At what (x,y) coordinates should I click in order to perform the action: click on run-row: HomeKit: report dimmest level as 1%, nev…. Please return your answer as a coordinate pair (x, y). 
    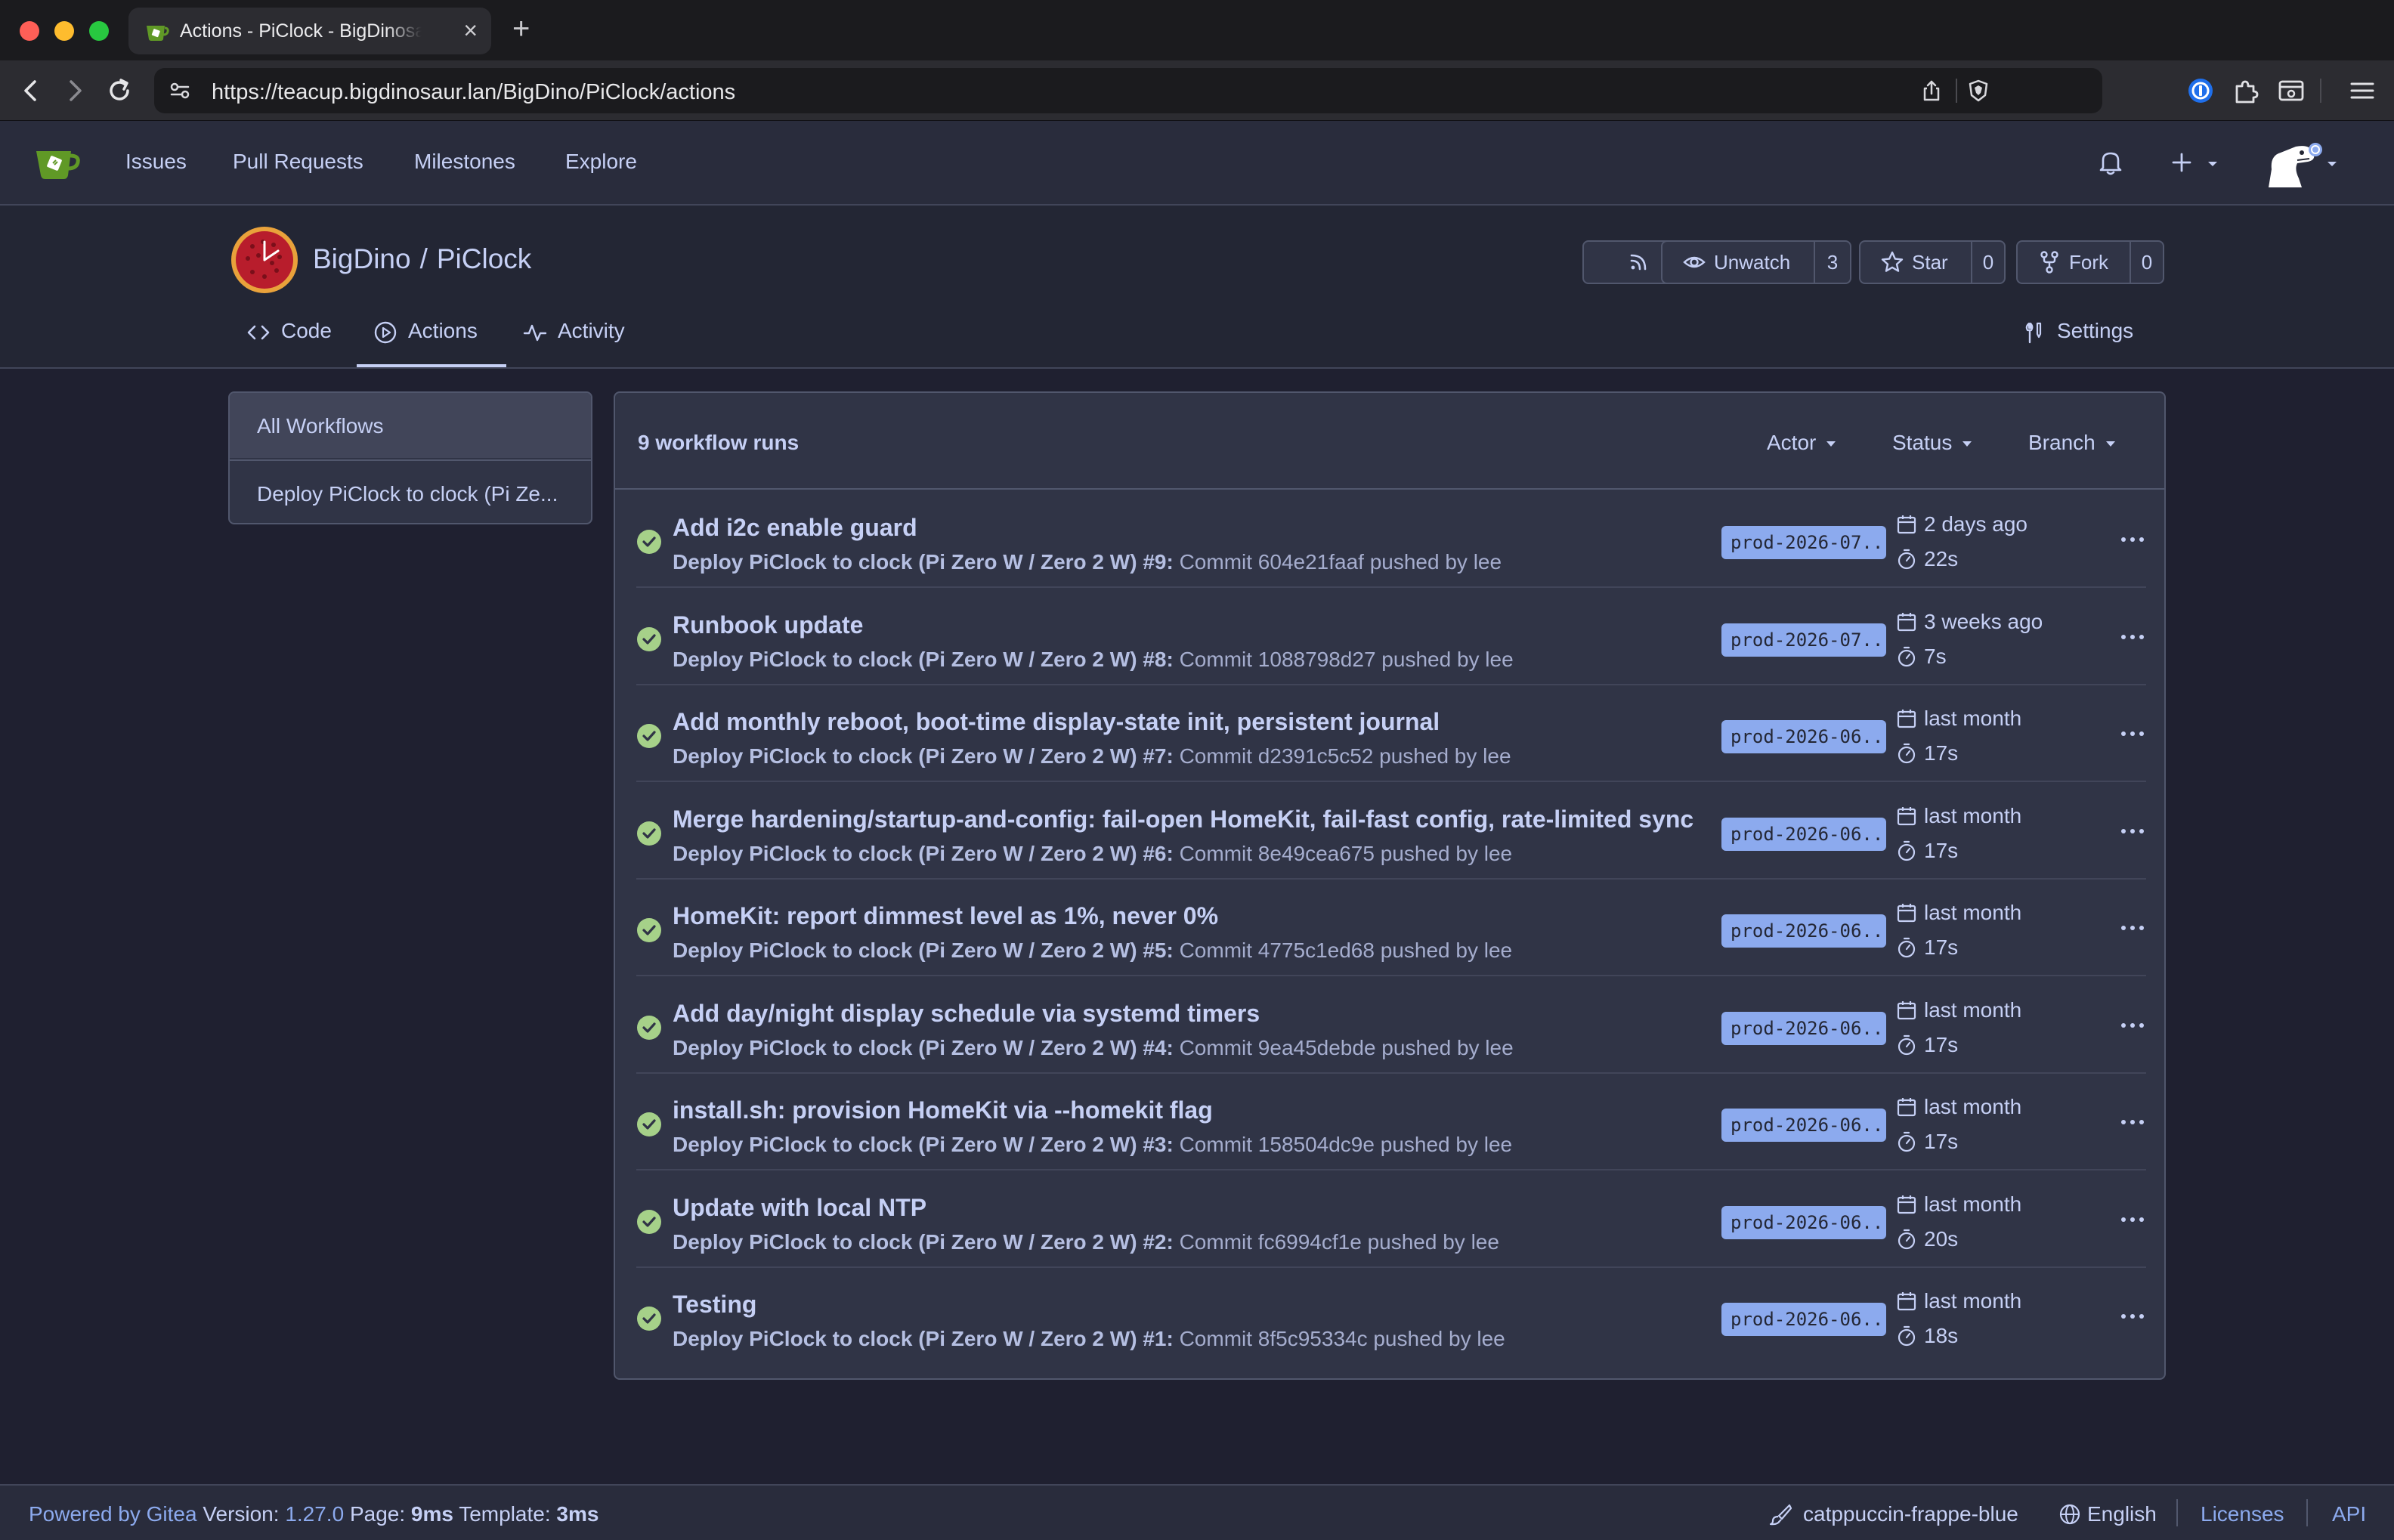
    Looking at the image, I should click on (1391, 928).